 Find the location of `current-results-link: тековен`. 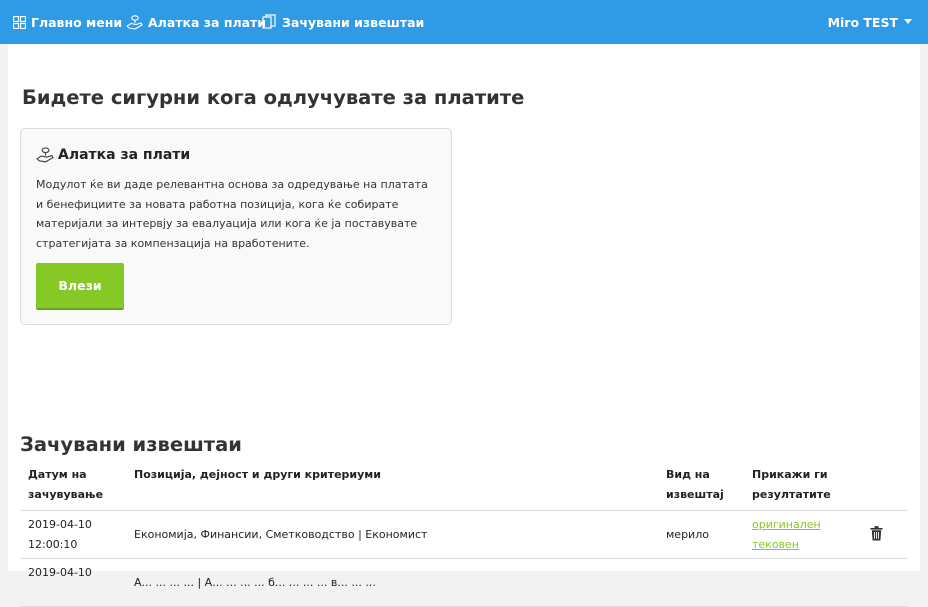

current-results-link: тековен is located at coordinates (802, 545).